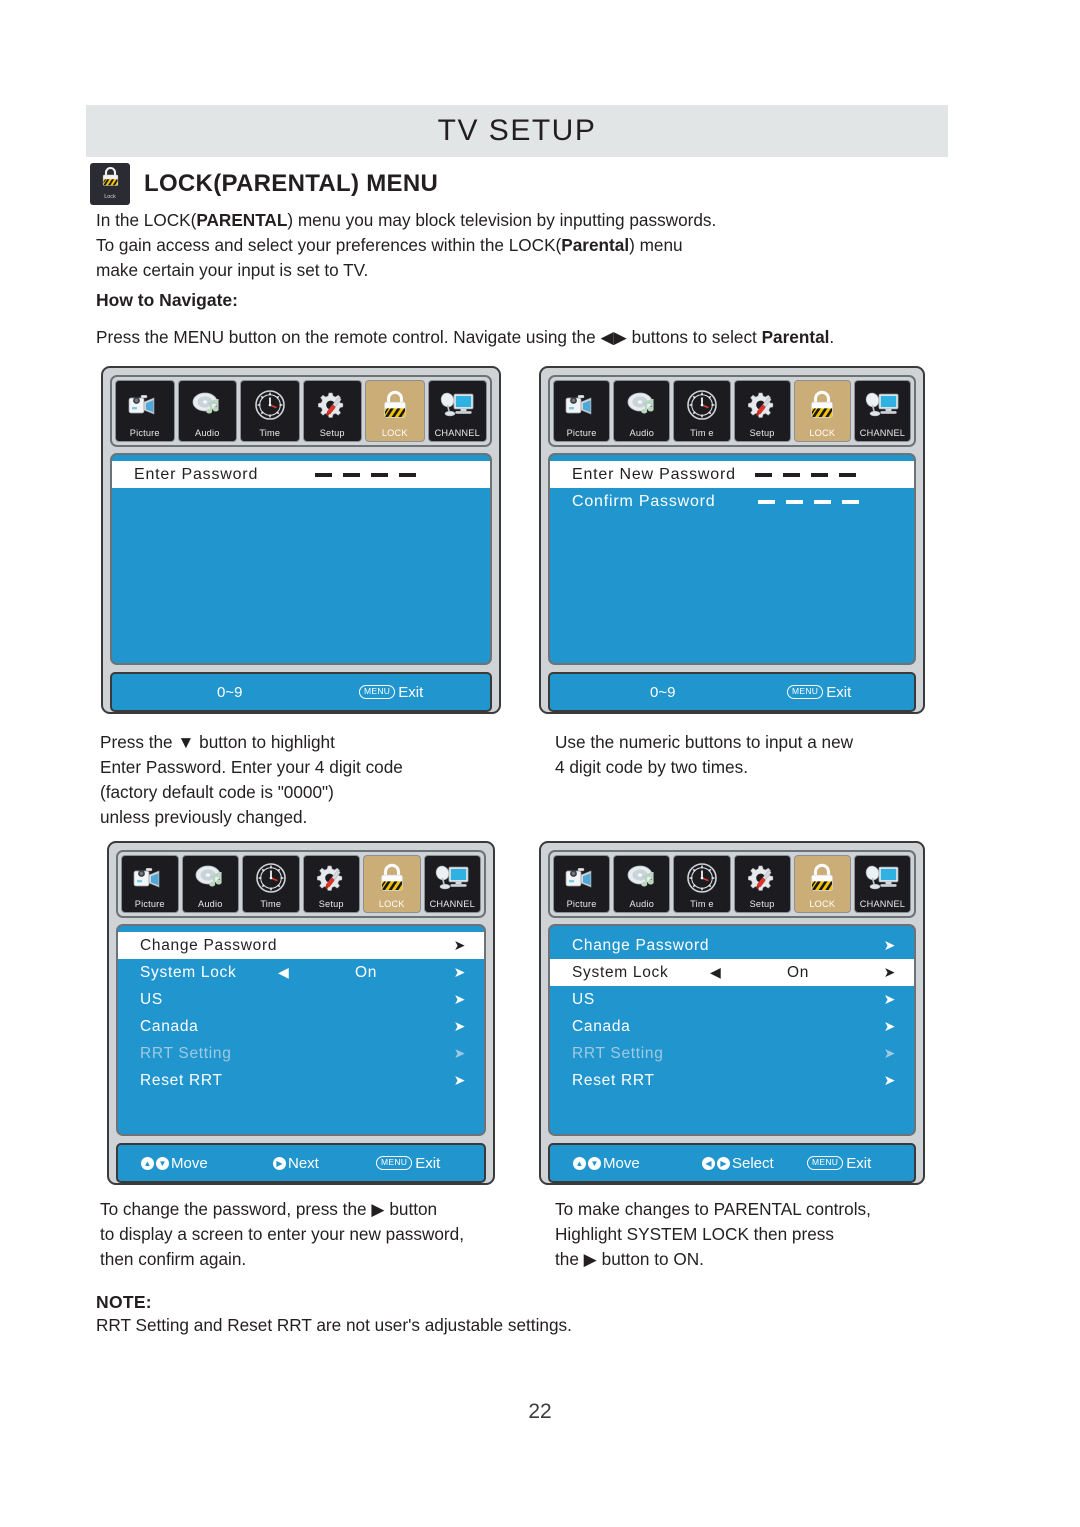 This screenshot has height=1527, width=1080. What do you see at coordinates (822, 404) in the screenshot?
I see `padlock-icon` at bounding box center [822, 404].